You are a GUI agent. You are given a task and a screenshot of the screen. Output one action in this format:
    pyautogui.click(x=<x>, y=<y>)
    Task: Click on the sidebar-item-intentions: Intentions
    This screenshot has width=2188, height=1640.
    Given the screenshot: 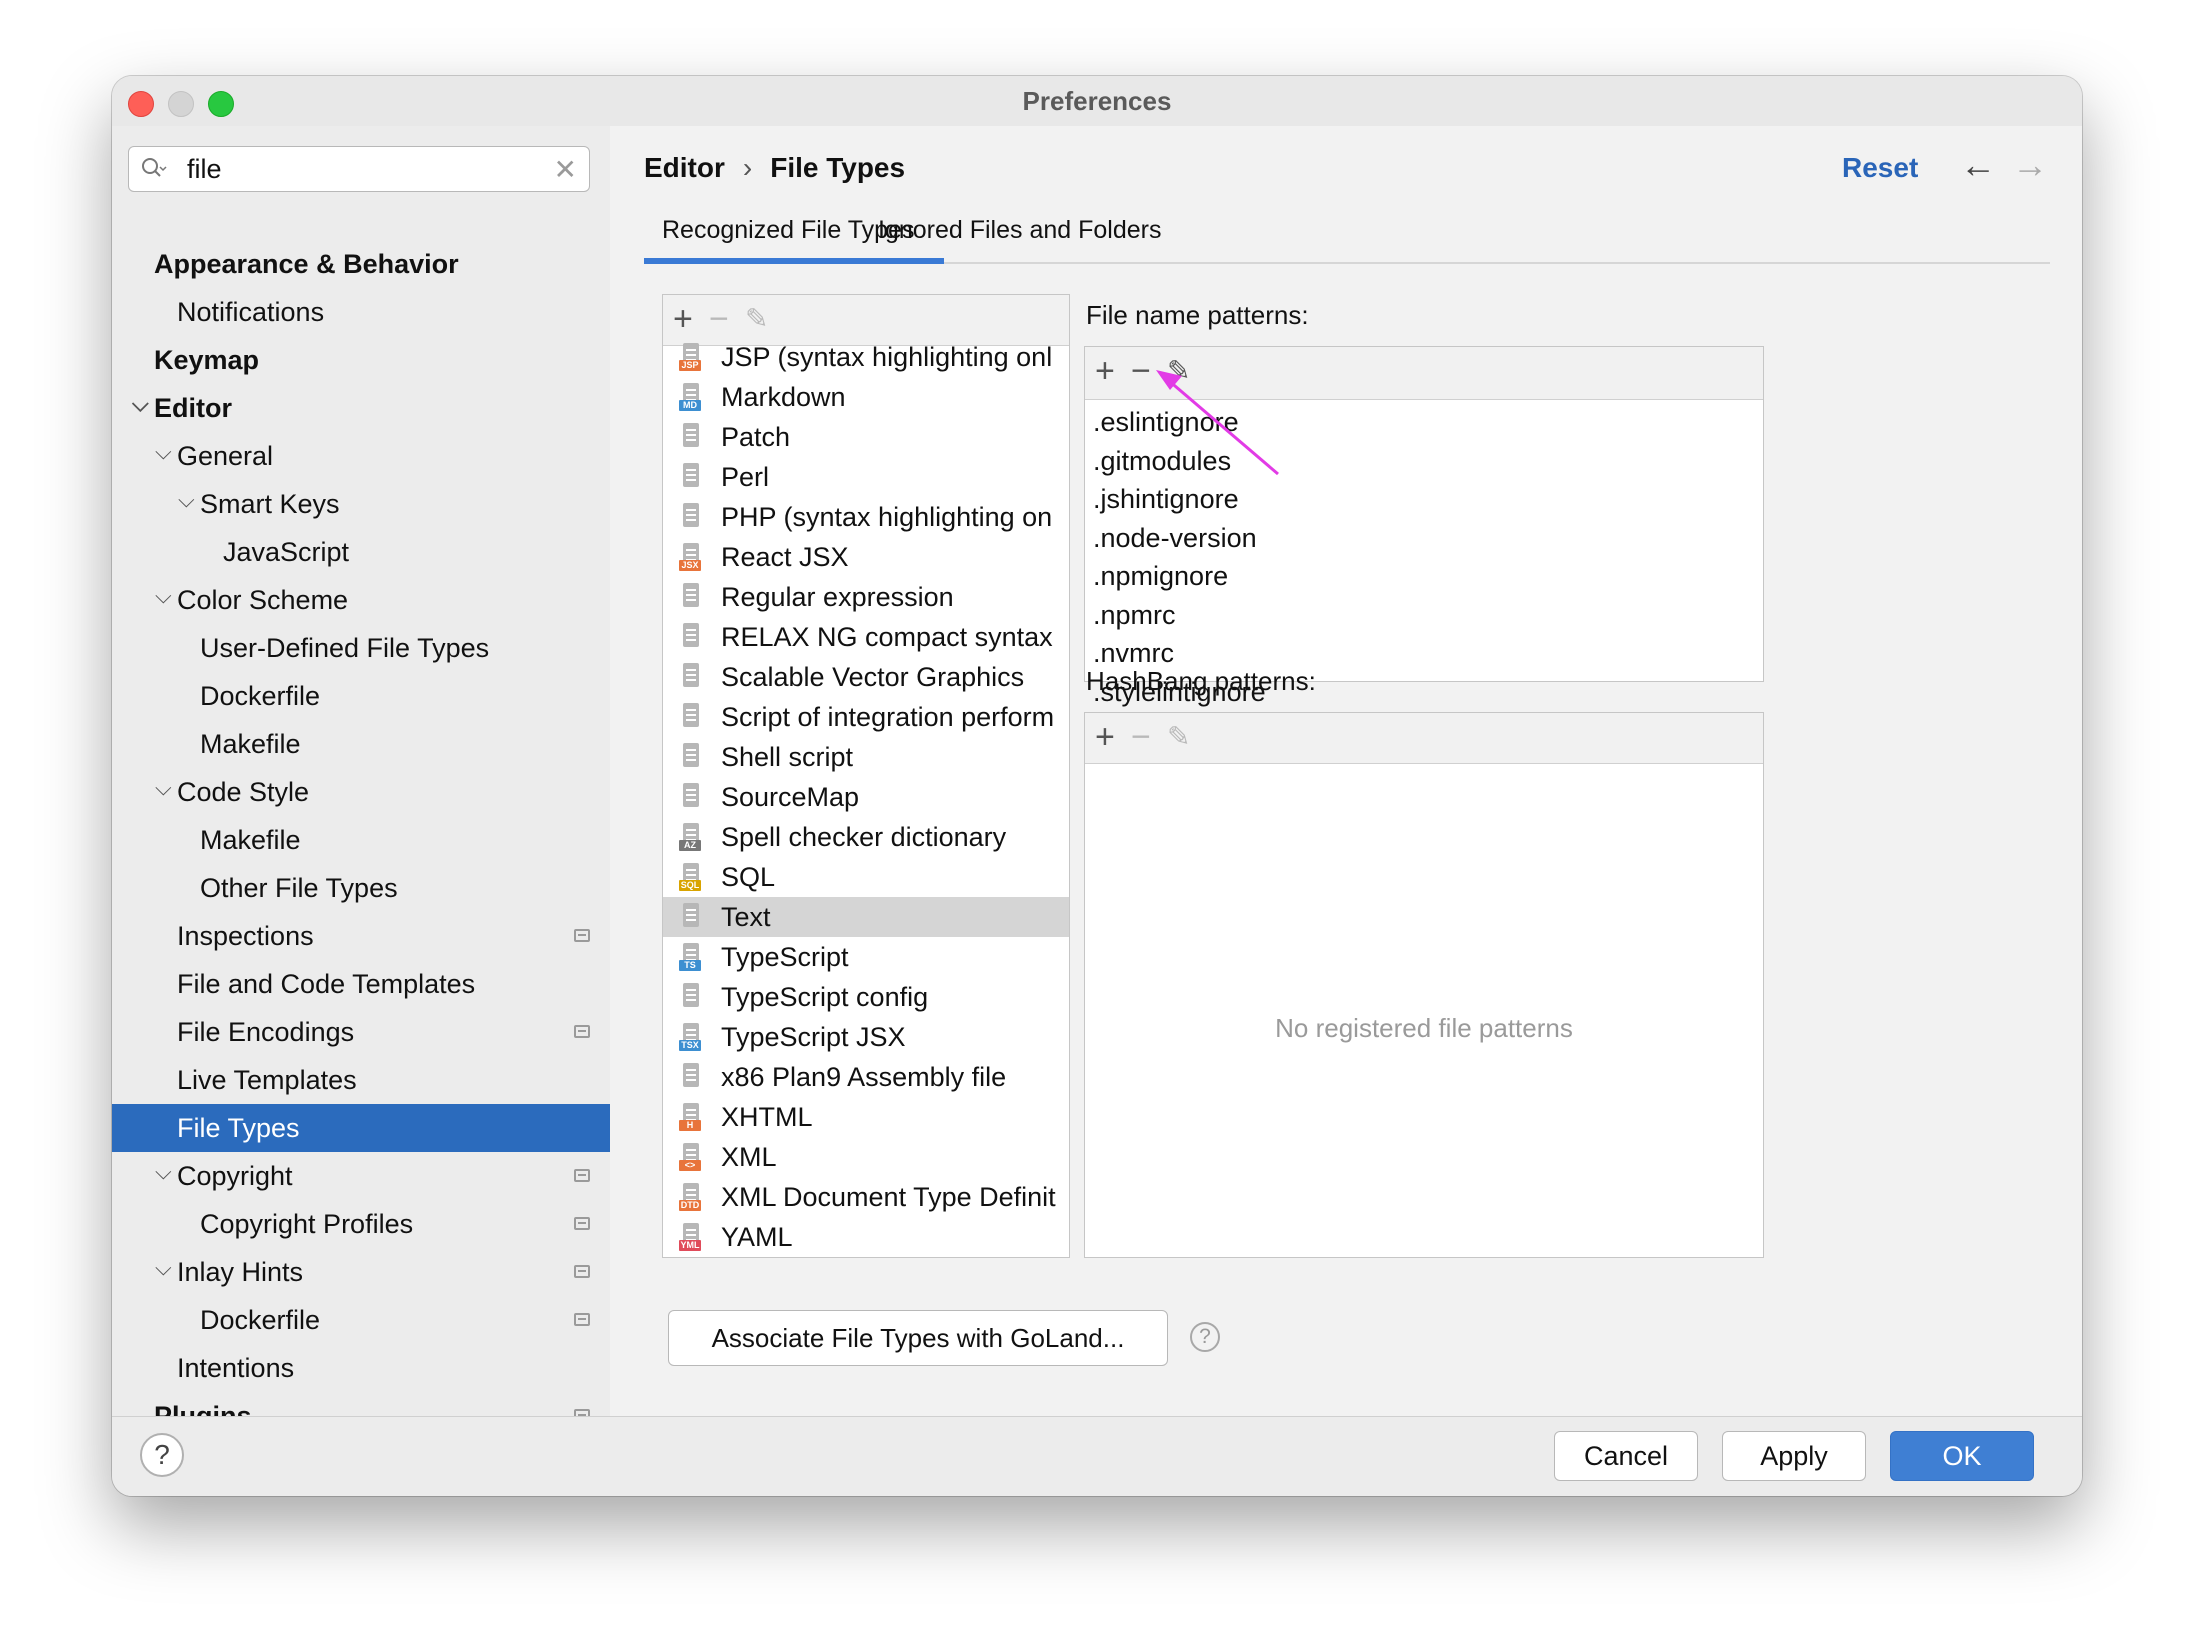 What is the action you would take?
    pyautogui.click(x=361, y=1368)
    